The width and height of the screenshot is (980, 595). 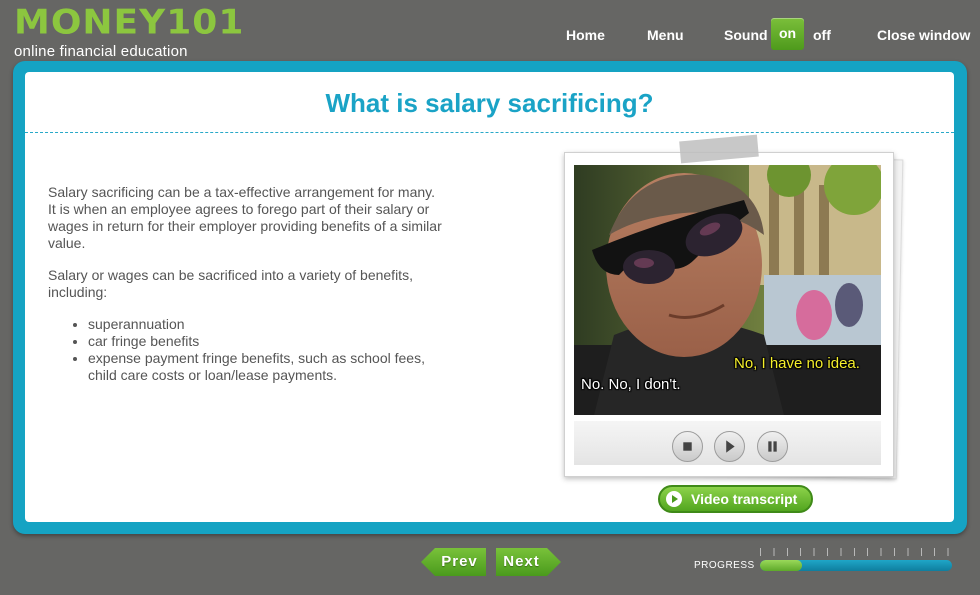 What do you see at coordinates (265, 341) in the screenshot?
I see `list-item: car fringe benefits` at bounding box center [265, 341].